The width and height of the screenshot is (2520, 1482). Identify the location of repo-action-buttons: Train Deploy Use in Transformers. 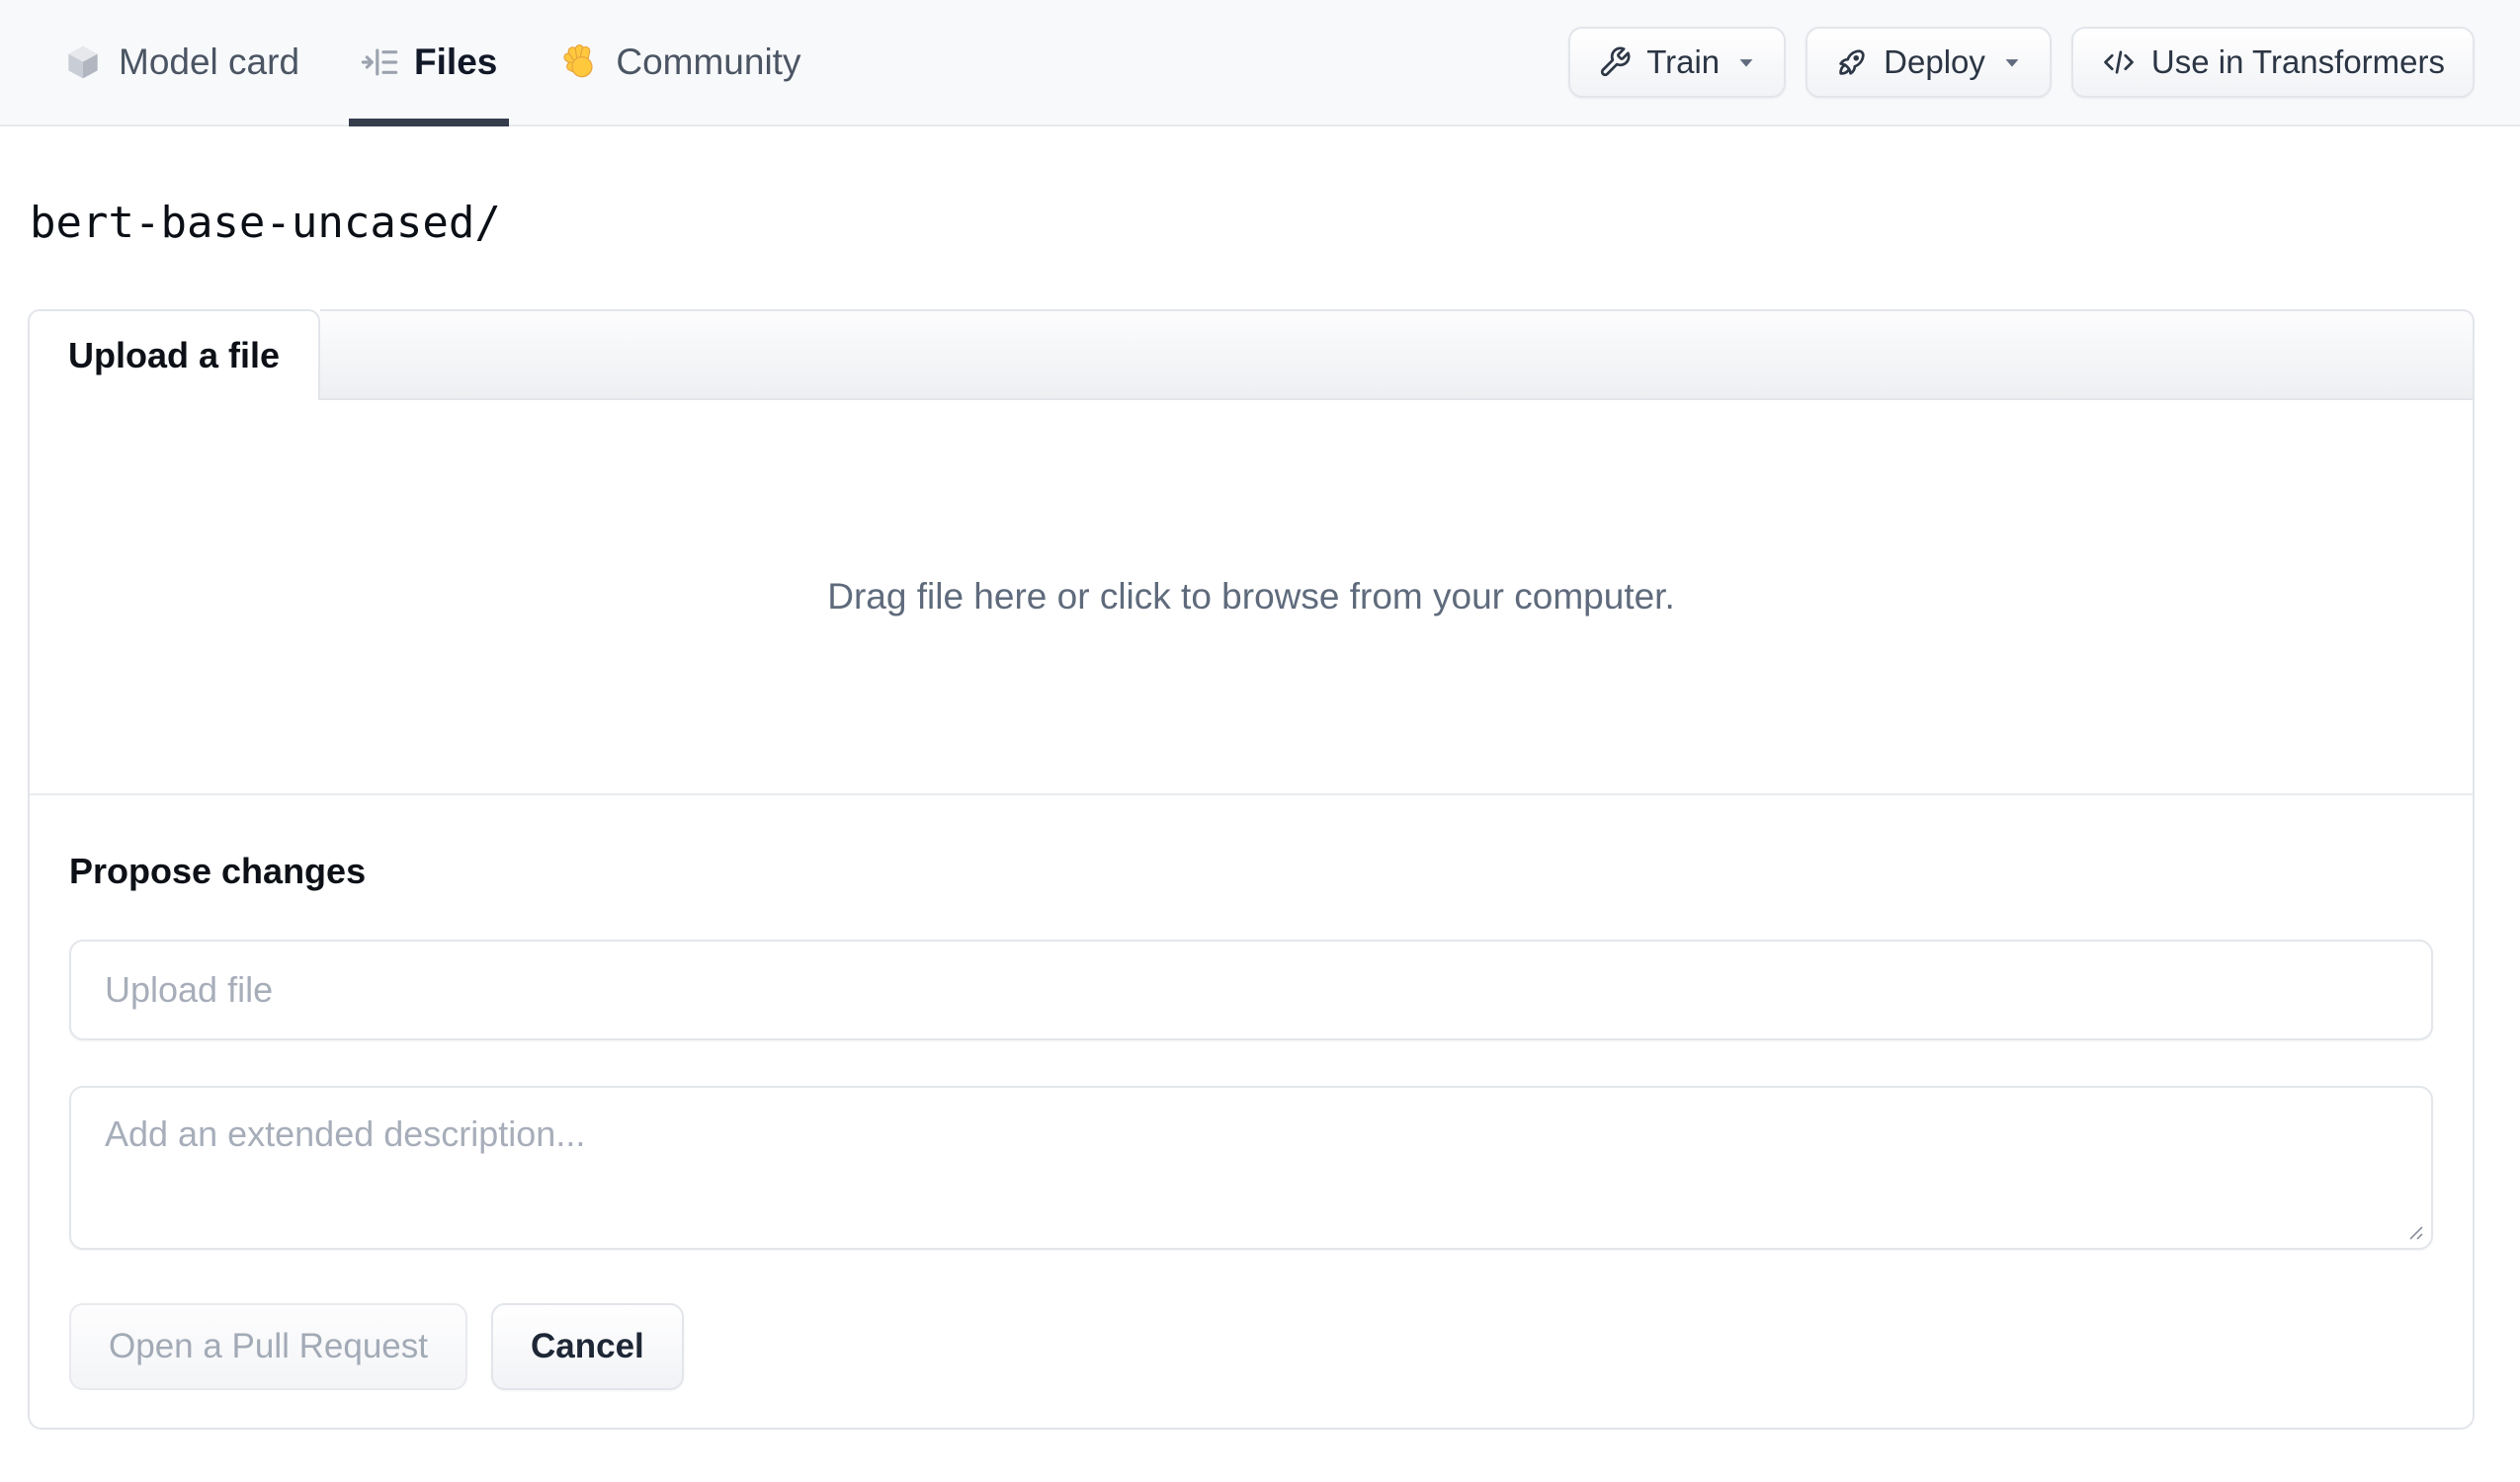
(2021, 62).